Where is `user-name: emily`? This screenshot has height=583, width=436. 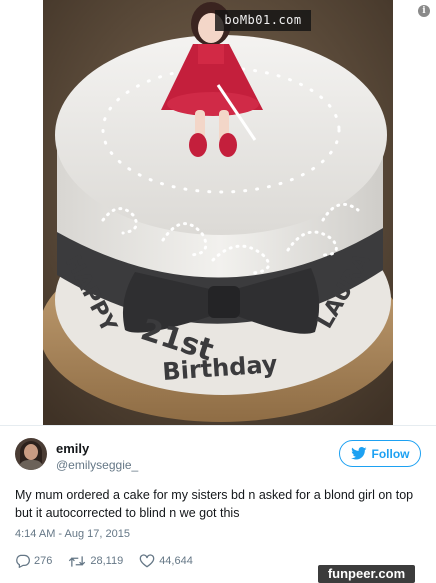
user-name: emily is located at coordinates (72, 448).